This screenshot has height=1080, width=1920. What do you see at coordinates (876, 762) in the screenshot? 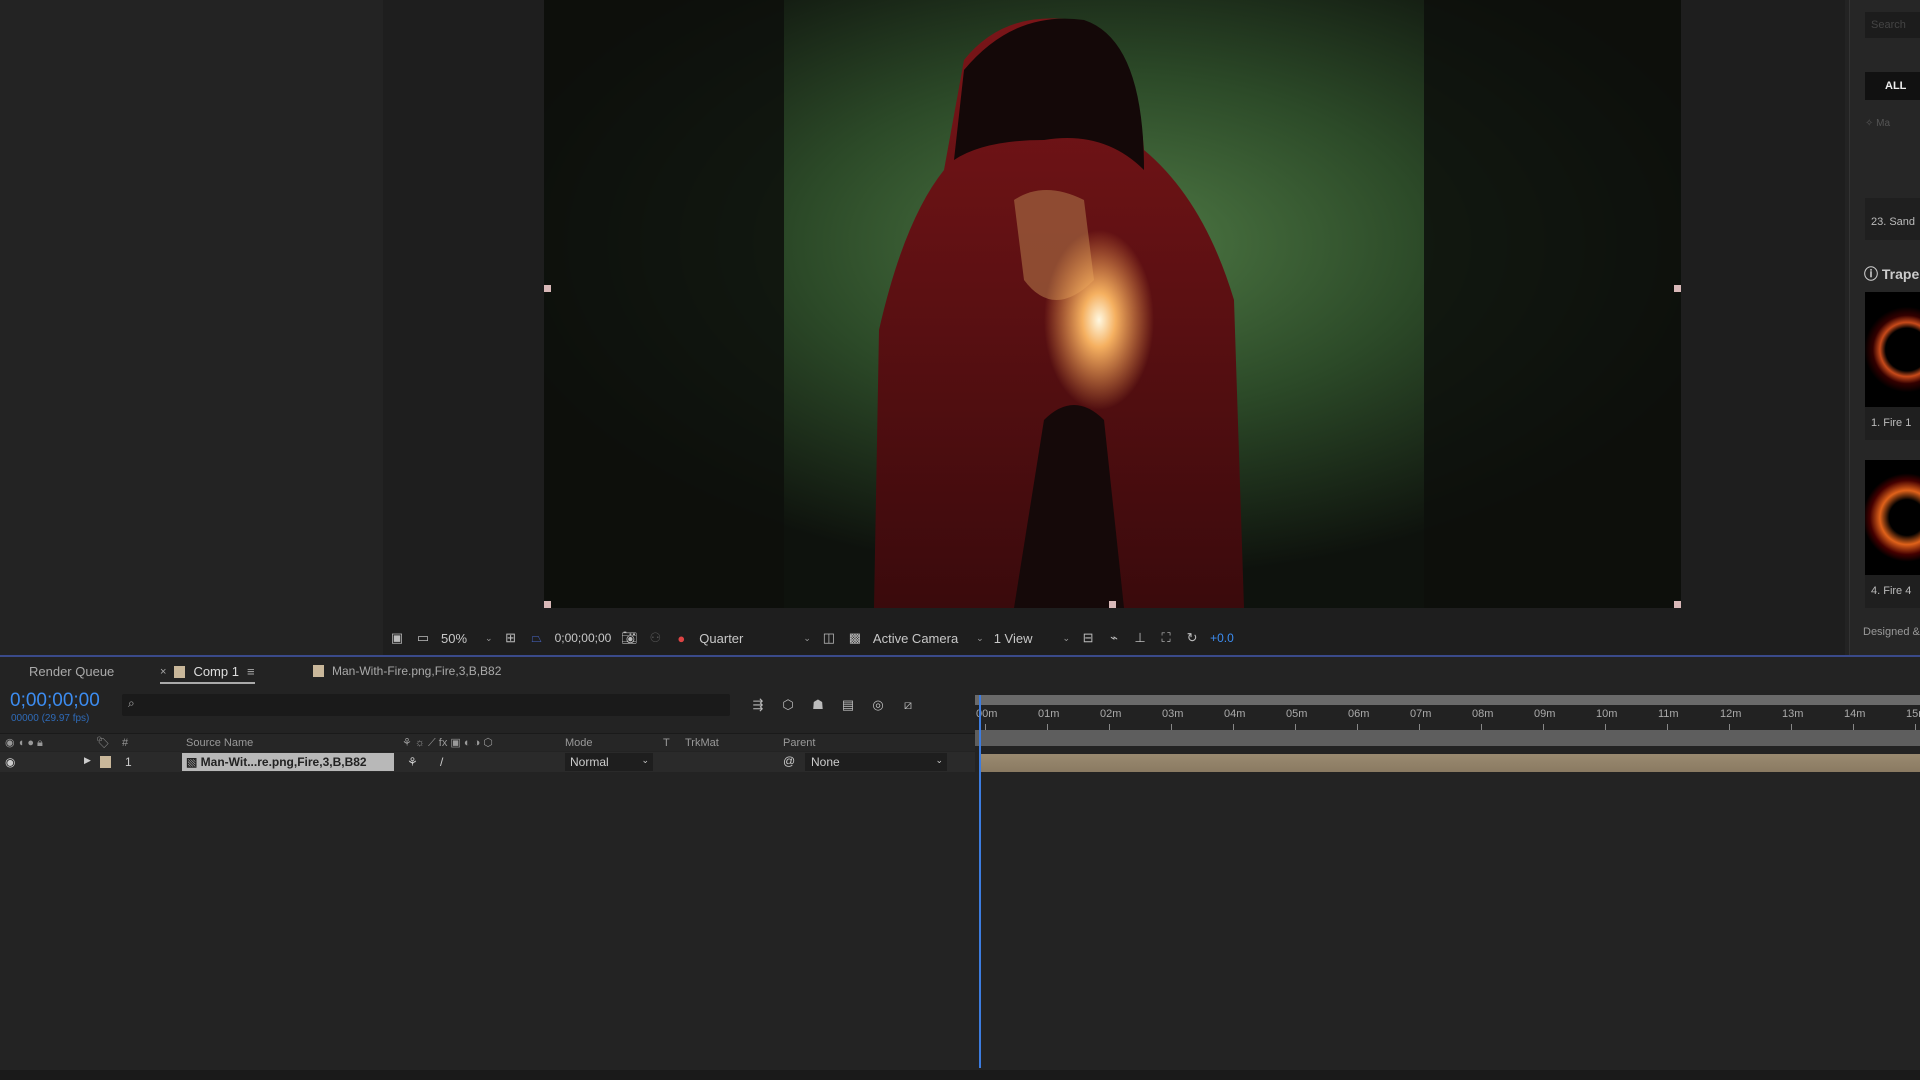
I see `parent-dropdown: None ⌄` at bounding box center [876, 762].